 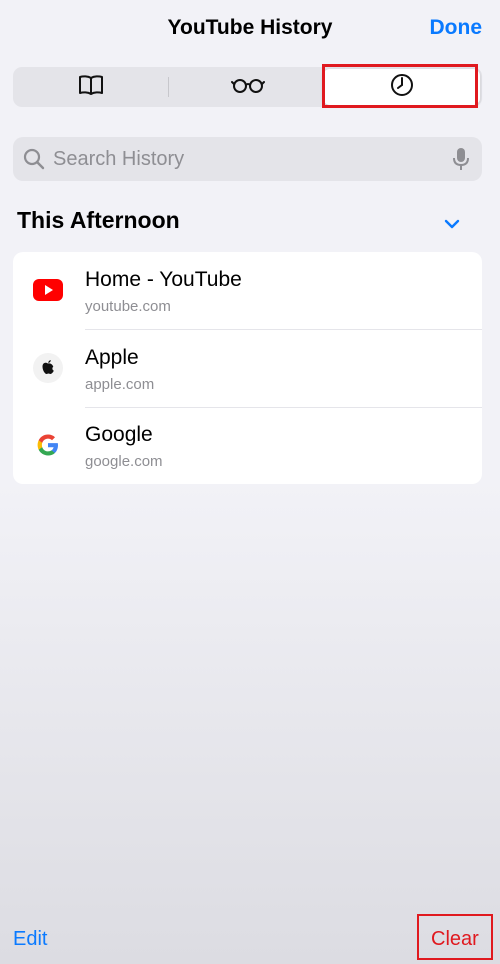 I want to click on history-item-url: apple.com, so click(x=120, y=384).